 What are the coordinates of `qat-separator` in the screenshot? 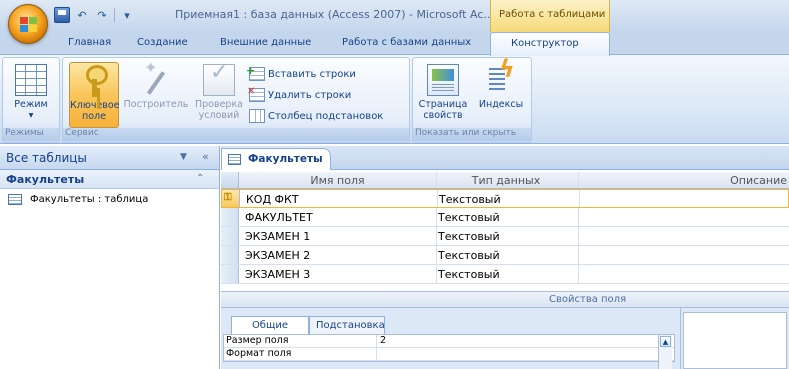 It's located at (114, 15).